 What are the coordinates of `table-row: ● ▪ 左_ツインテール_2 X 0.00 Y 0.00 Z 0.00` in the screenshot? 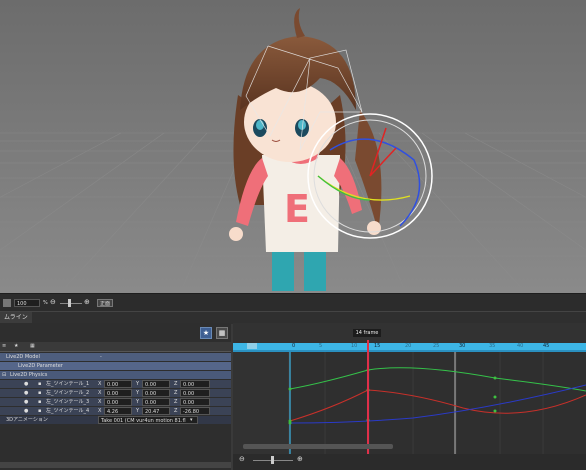 It's located at (115, 393).